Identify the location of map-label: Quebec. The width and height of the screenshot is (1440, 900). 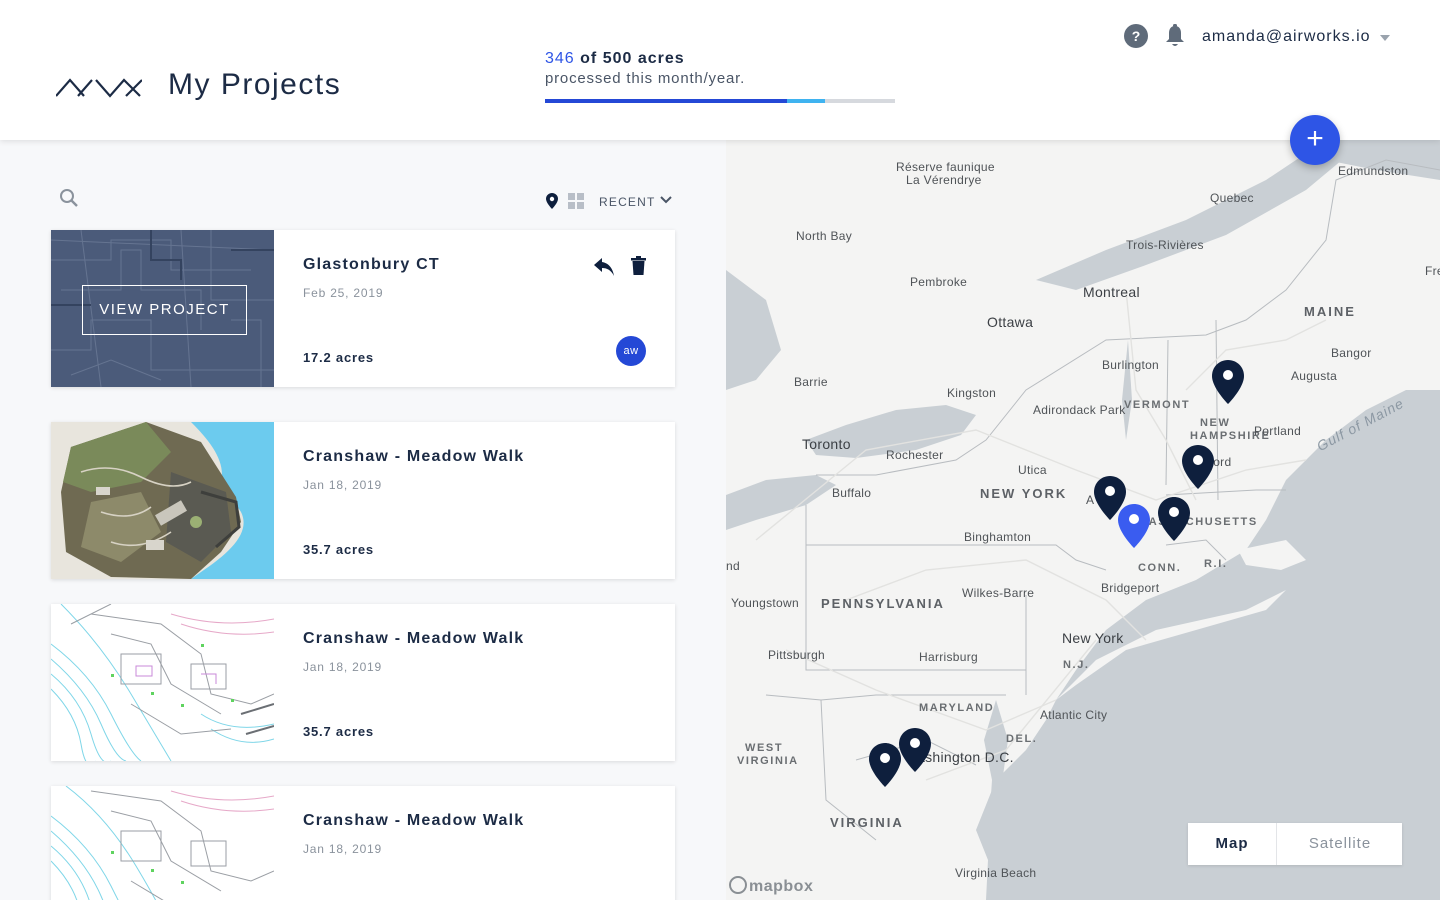
(1232, 198).